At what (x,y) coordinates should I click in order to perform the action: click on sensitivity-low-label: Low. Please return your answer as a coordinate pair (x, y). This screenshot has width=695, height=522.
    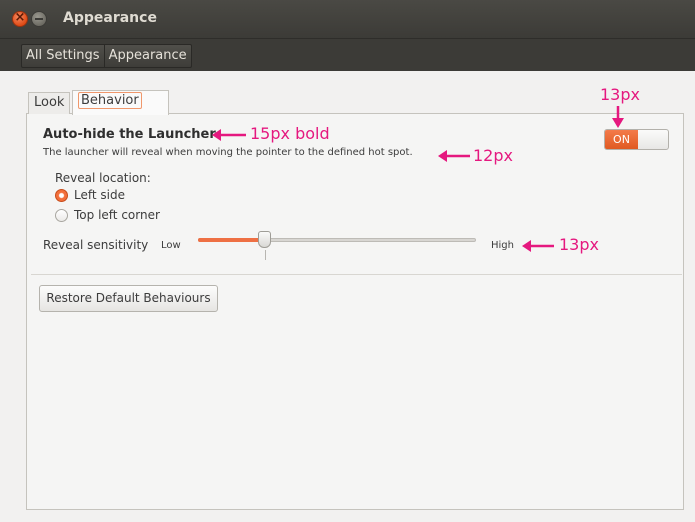
    Looking at the image, I should click on (171, 245).